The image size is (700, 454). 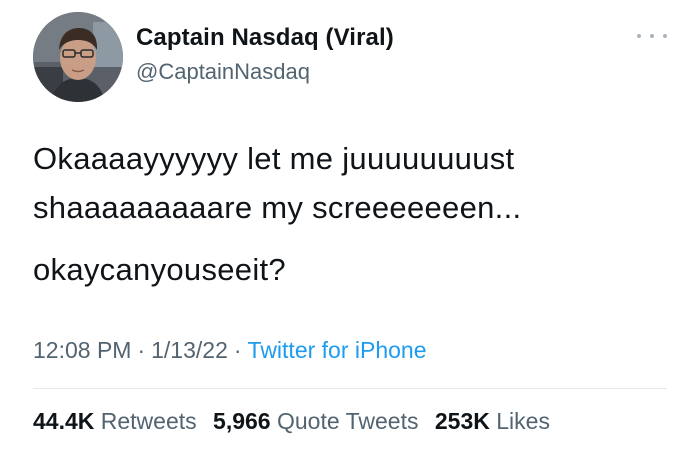 I want to click on quote-tweets-count: 5,966, so click(x=242, y=421).